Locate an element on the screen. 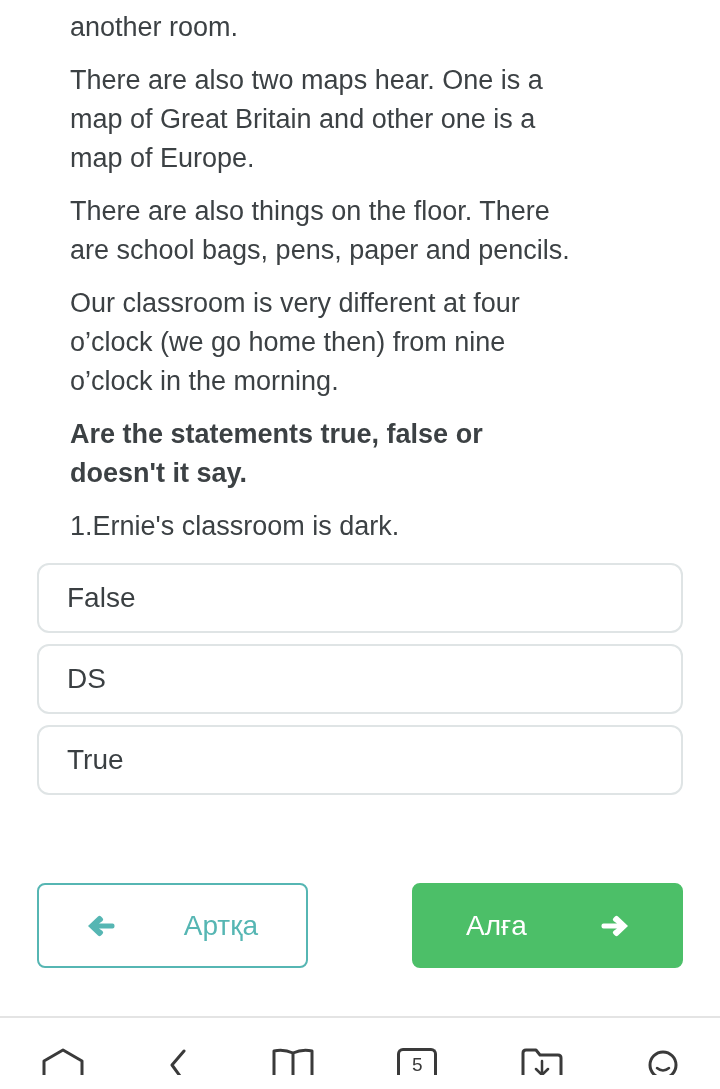 This screenshot has width=720, height=1089. arrow-right-icon is located at coordinates (615, 925).